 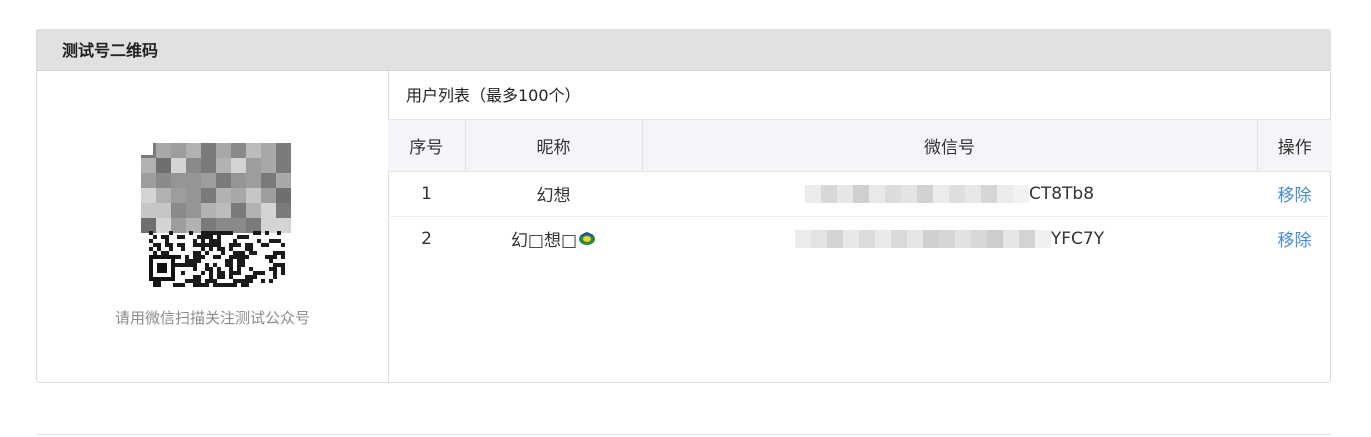 I want to click on wechat-id-suffix: YFC7Y, so click(x=1077, y=238).